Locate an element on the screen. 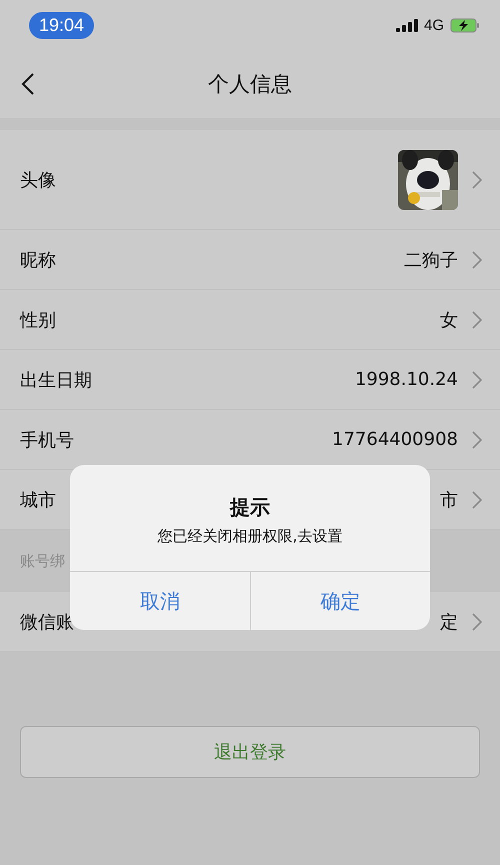  list-row: 头像 is located at coordinates (250, 180).